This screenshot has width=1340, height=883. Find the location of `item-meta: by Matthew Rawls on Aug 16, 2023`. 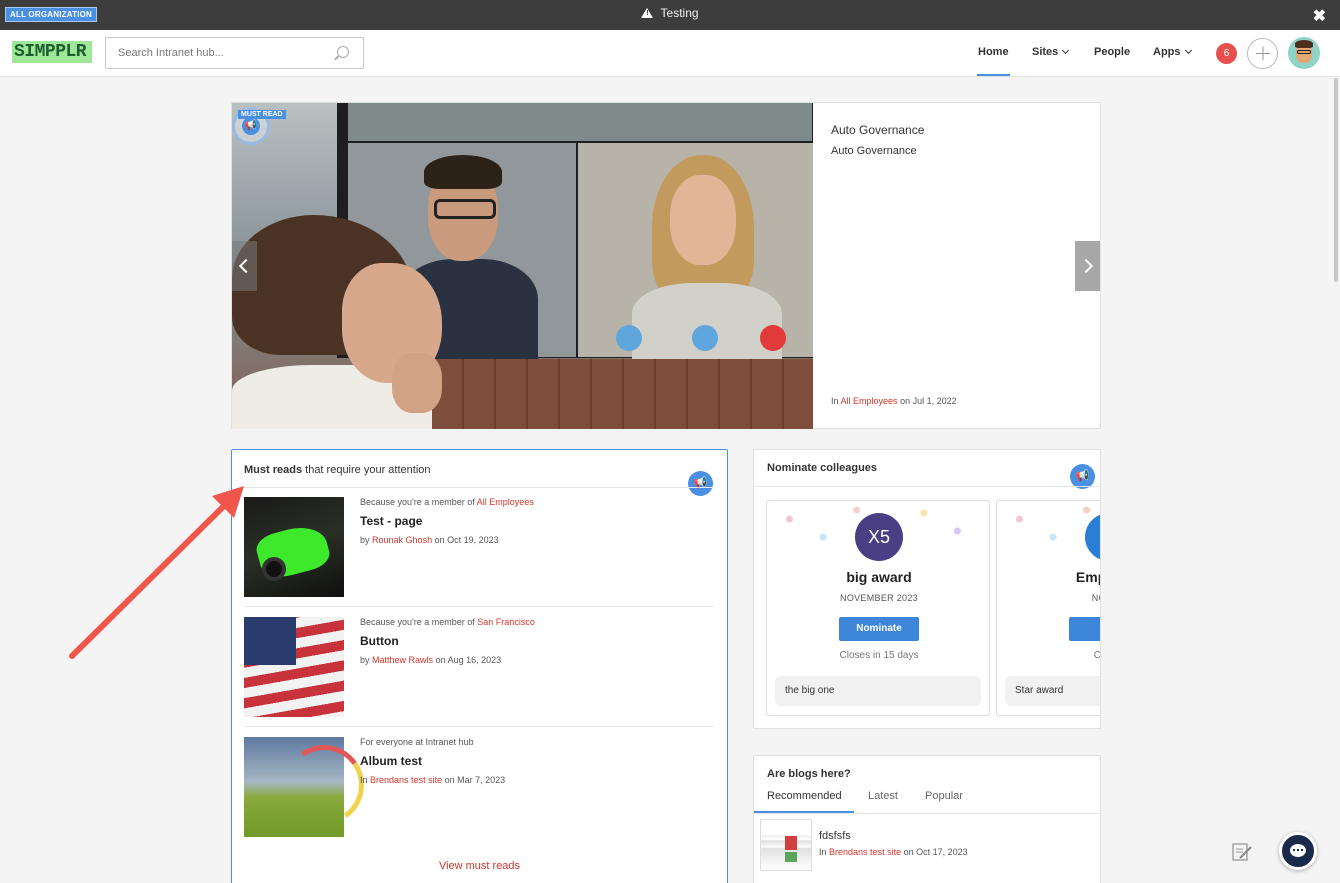

item-meta: by Matthew Rawls on Aug 16, 2023 is located at coordinates (431, 660).